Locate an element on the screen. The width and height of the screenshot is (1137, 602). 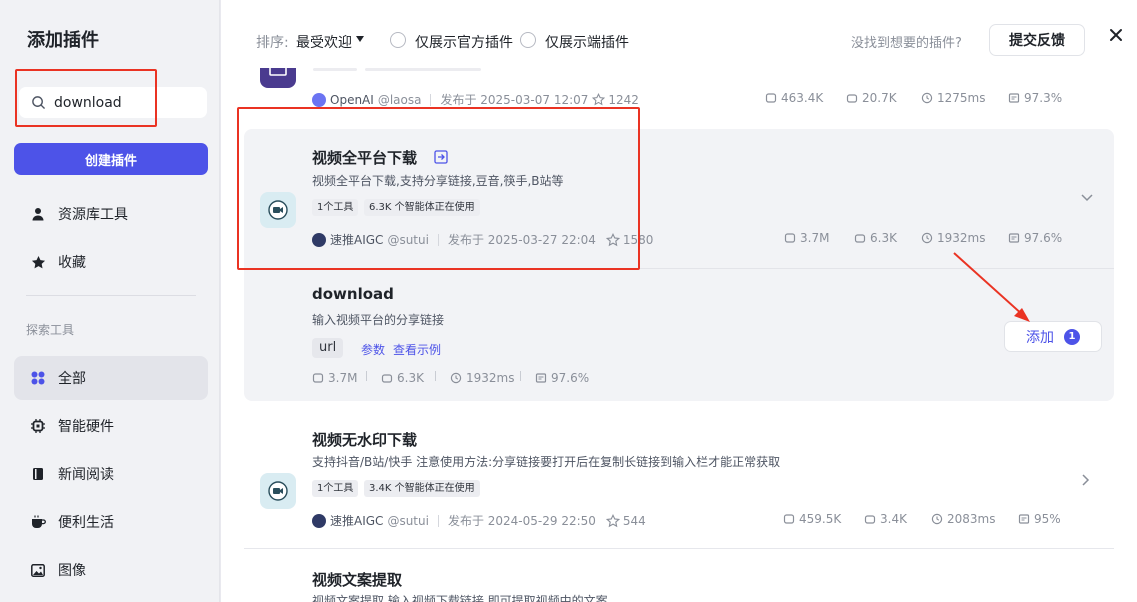
stat-calls: 463.4K is located at coordinates (794, 98).